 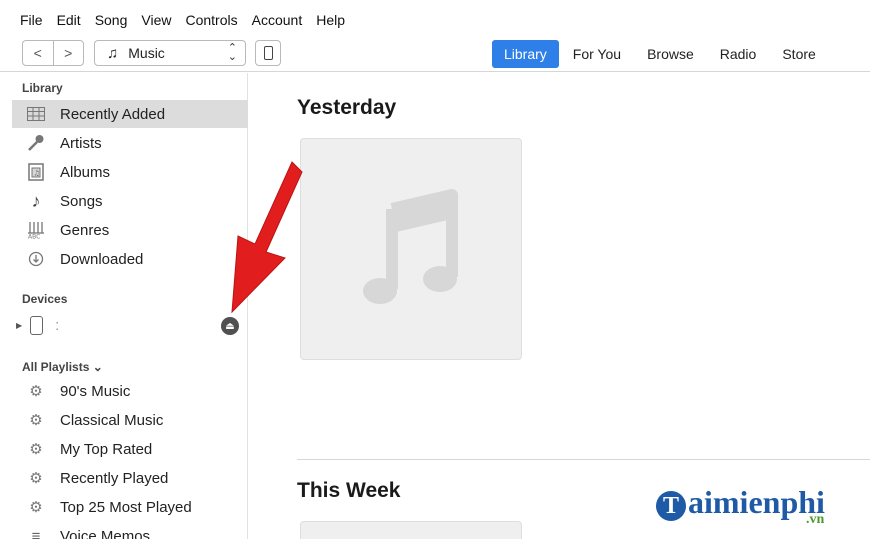 I want to click on album-artwork-placeholder, so click(x=411, y=249).